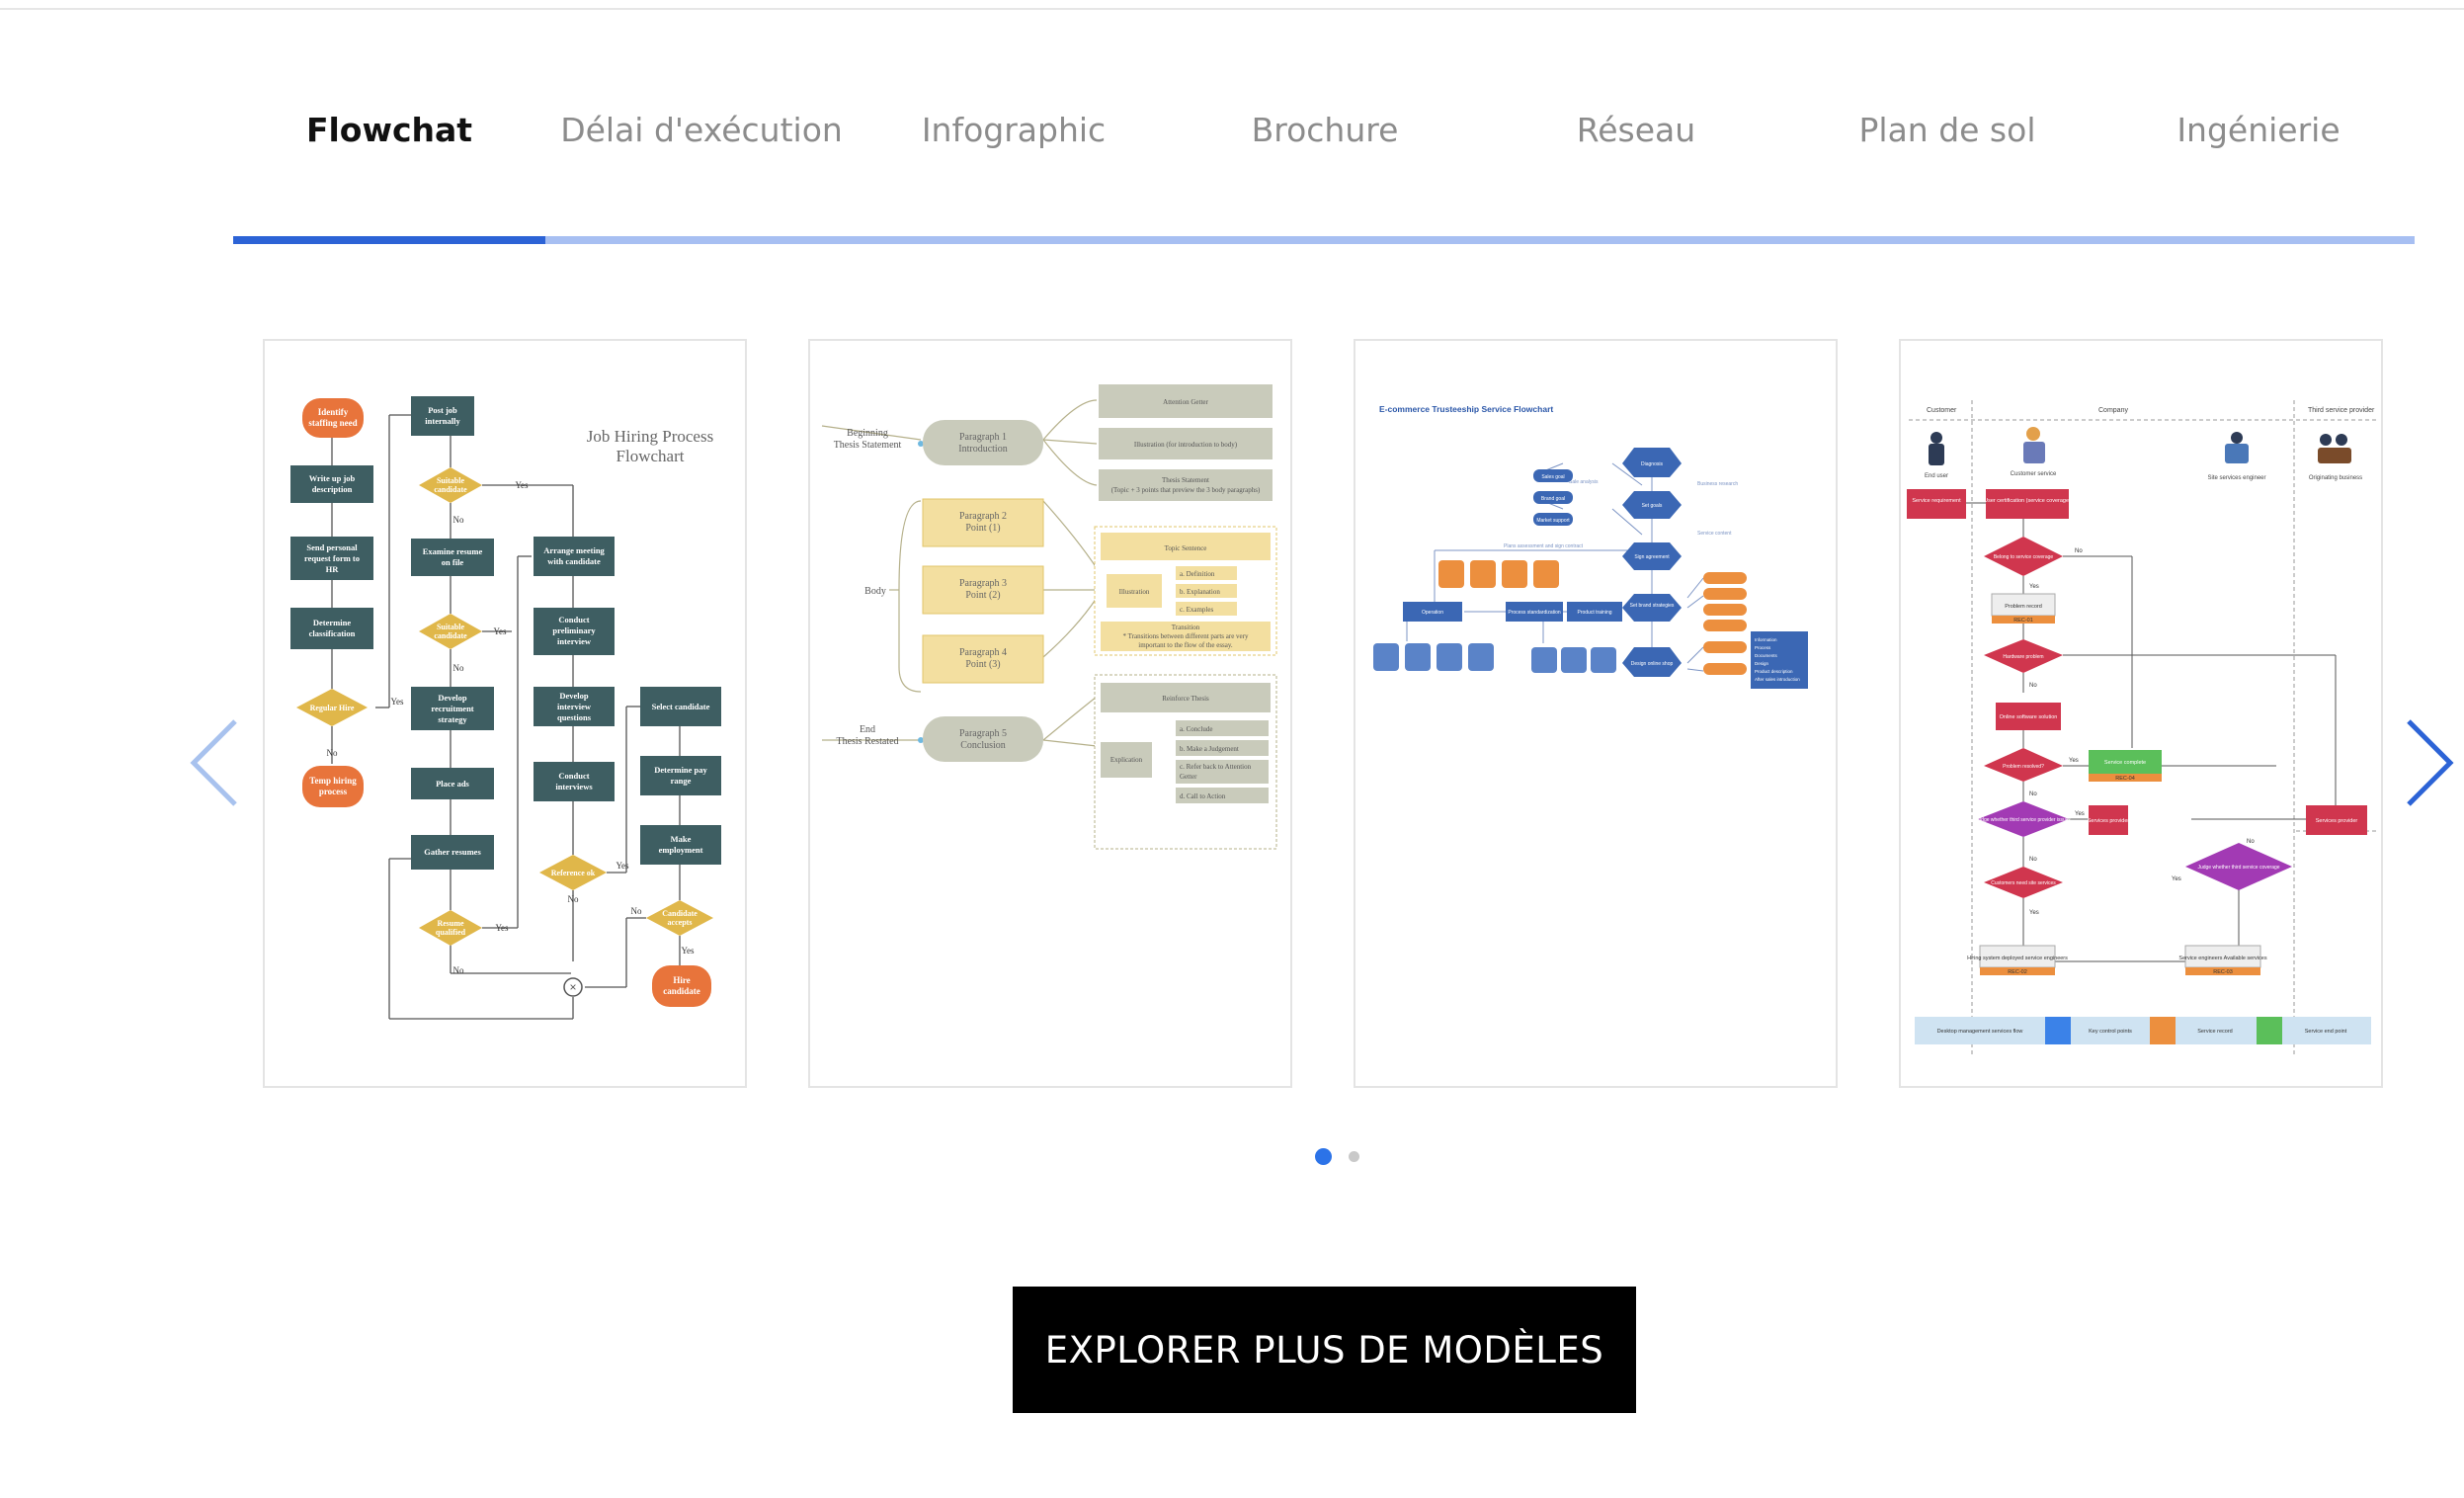 The height and width of the screenshot is (1498, 2464). I want to click on tab-ingenierie: Ingénierie, so click(2258, 130).